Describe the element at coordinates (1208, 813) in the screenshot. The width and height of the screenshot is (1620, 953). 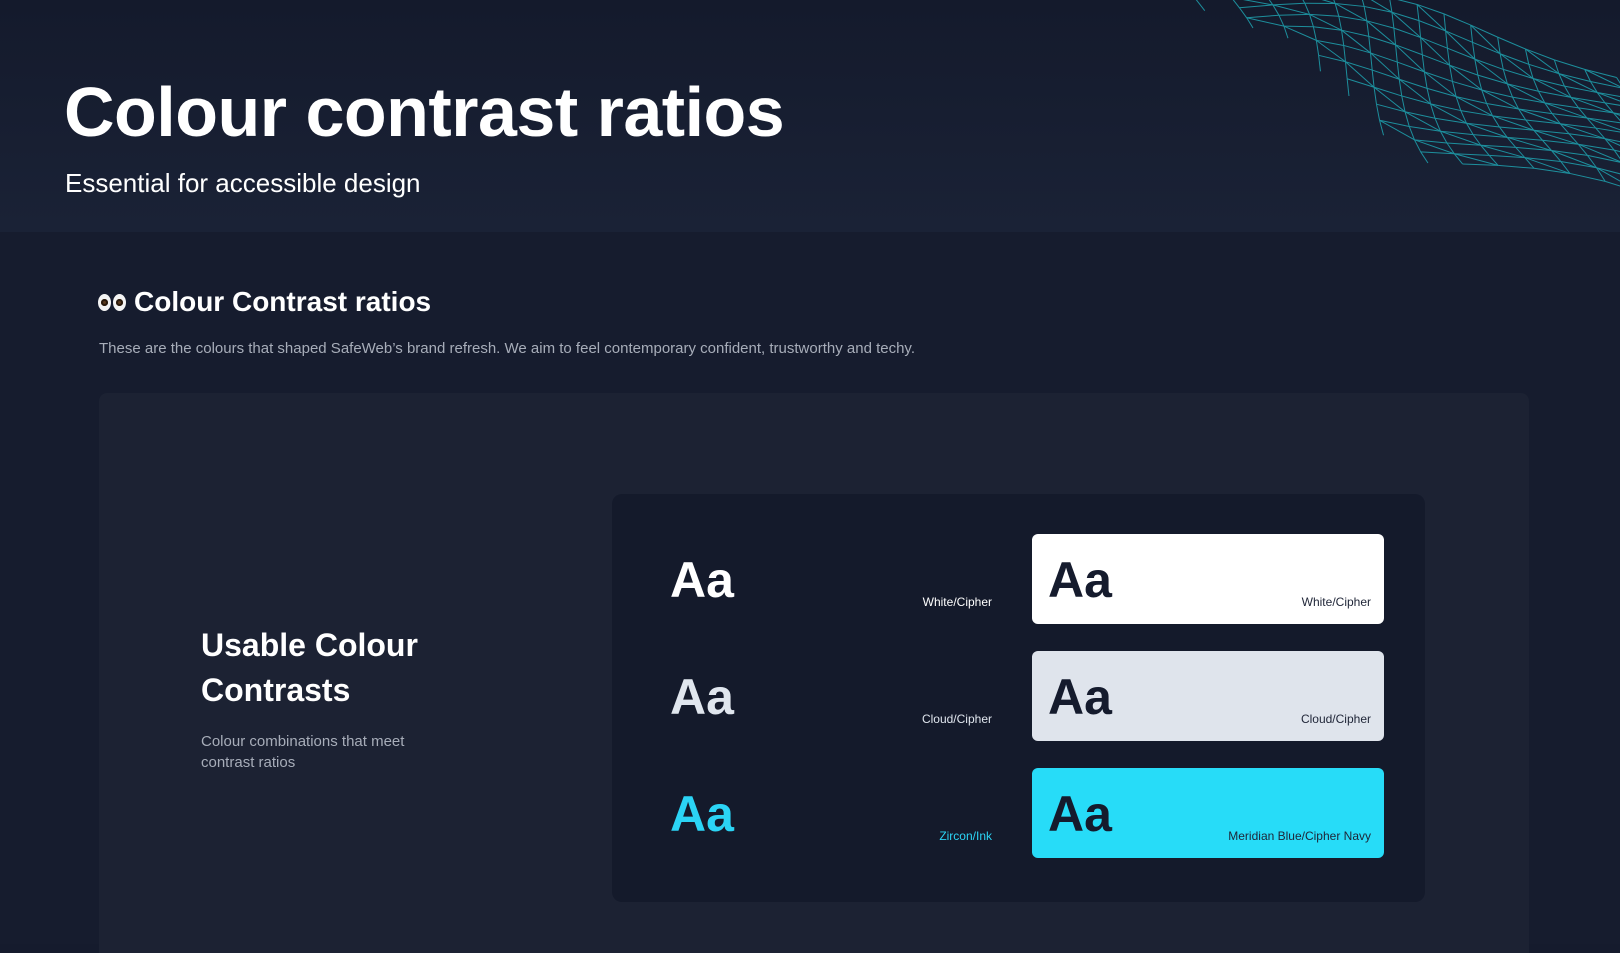
I see `light-chip: Aa Meridian Blue/Cipher Navy` at that location.